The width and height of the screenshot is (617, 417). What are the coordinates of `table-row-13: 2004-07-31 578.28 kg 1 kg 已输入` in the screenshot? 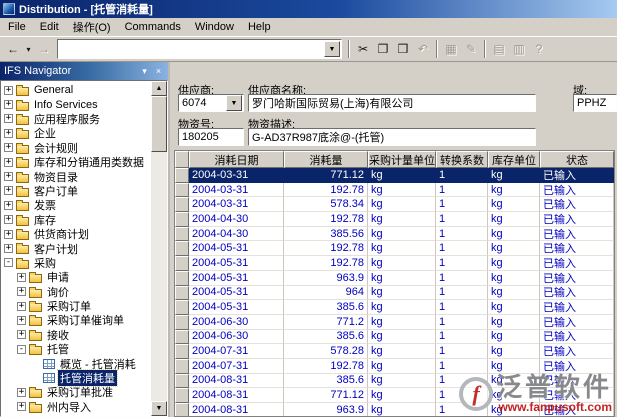 It's located at (394, 351).